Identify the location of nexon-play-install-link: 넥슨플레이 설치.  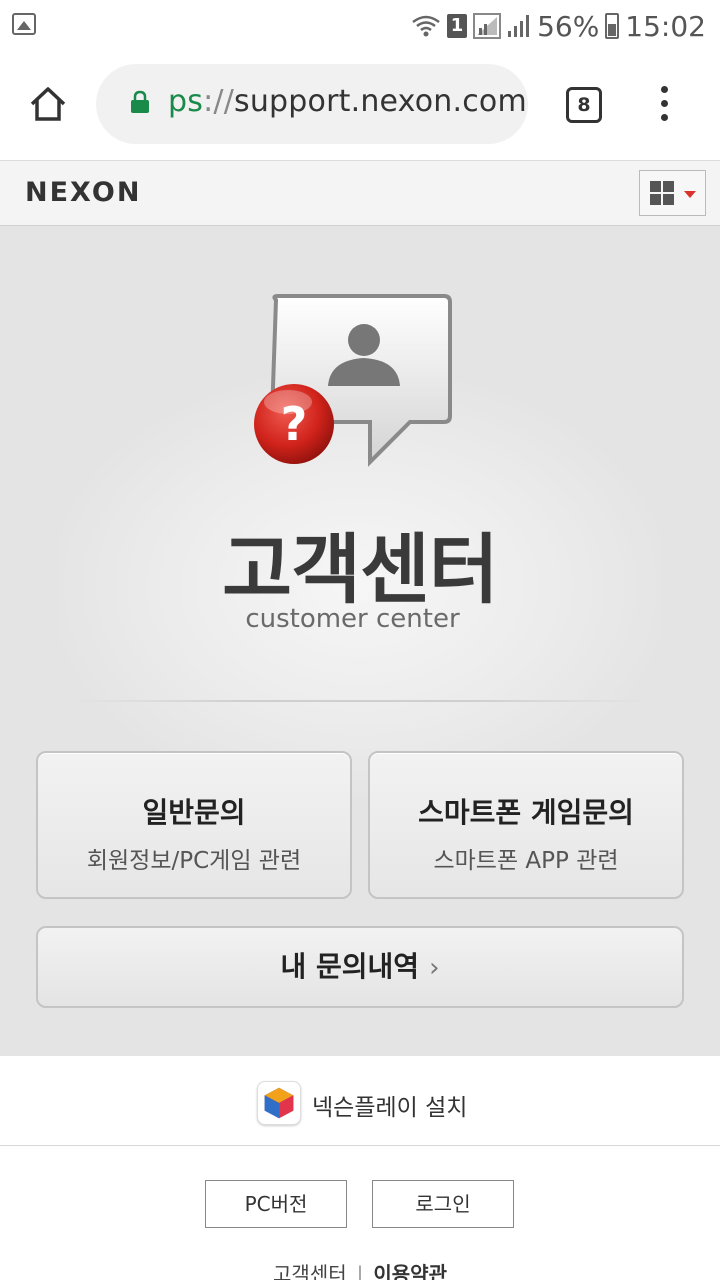
(360, 1101).